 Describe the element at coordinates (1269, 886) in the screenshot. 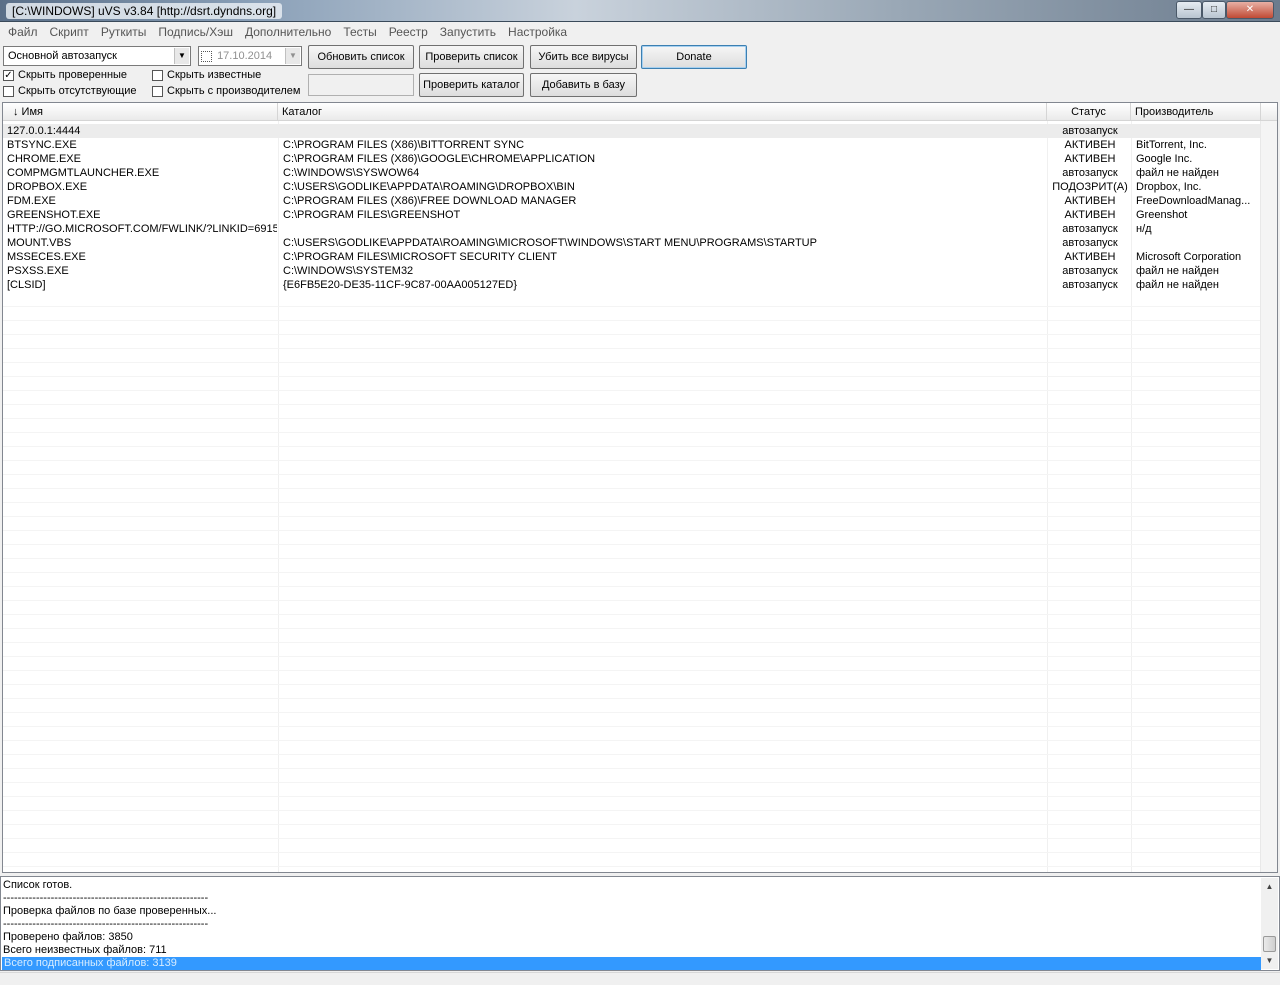

I see `scroll-up-icon: ▲` at that location.